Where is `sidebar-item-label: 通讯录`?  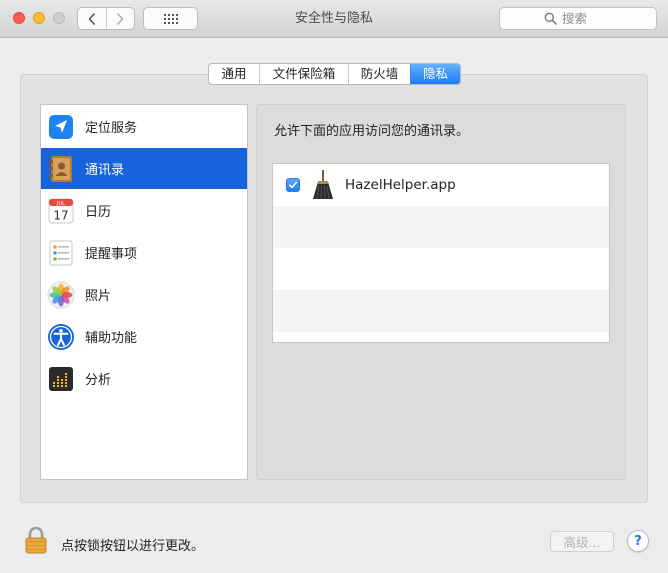
sidebar-item-label: 通讯录 is located at coordinates (105, 170).